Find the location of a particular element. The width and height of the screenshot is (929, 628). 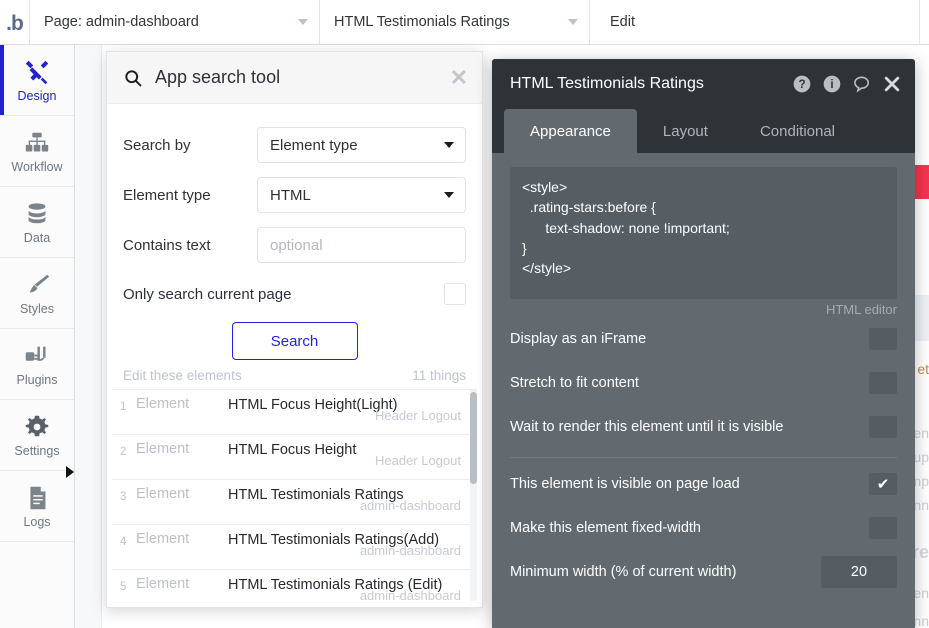

canvas-ghost-line: up is located at coordinates (921, 457).